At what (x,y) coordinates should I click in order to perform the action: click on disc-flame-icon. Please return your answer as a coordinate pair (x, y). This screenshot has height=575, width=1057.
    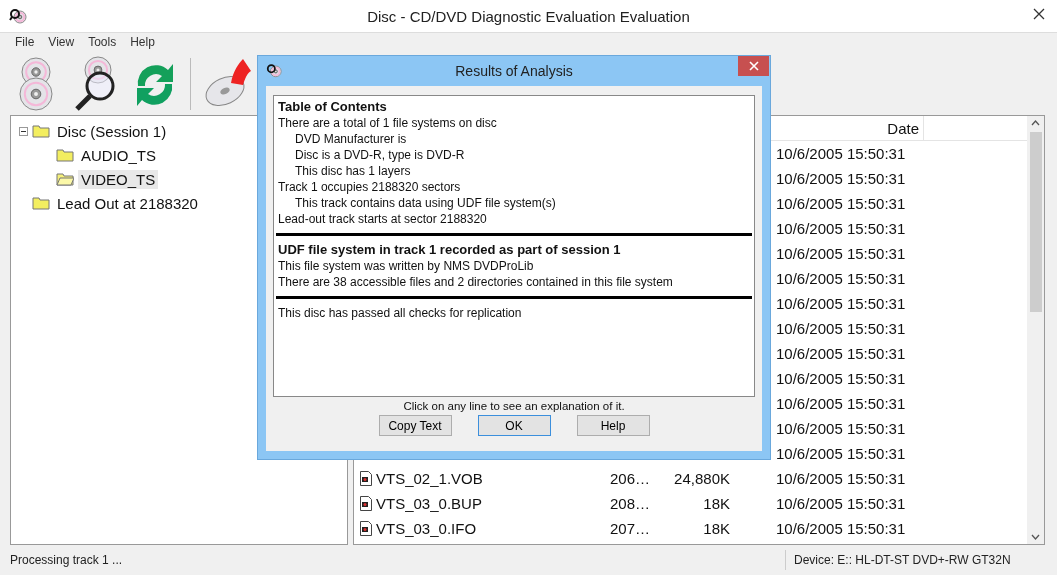
    Looking at the image, I should click on (228, 84).